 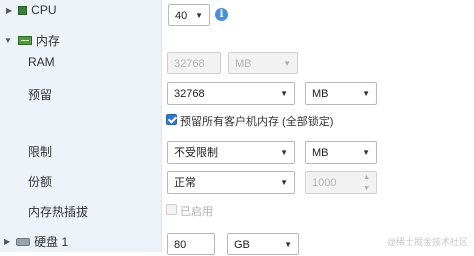 What do you see at coordinates (41, 62) in the screenshot?
I see `ram-label: RAM` at bounding box center [41, 62].